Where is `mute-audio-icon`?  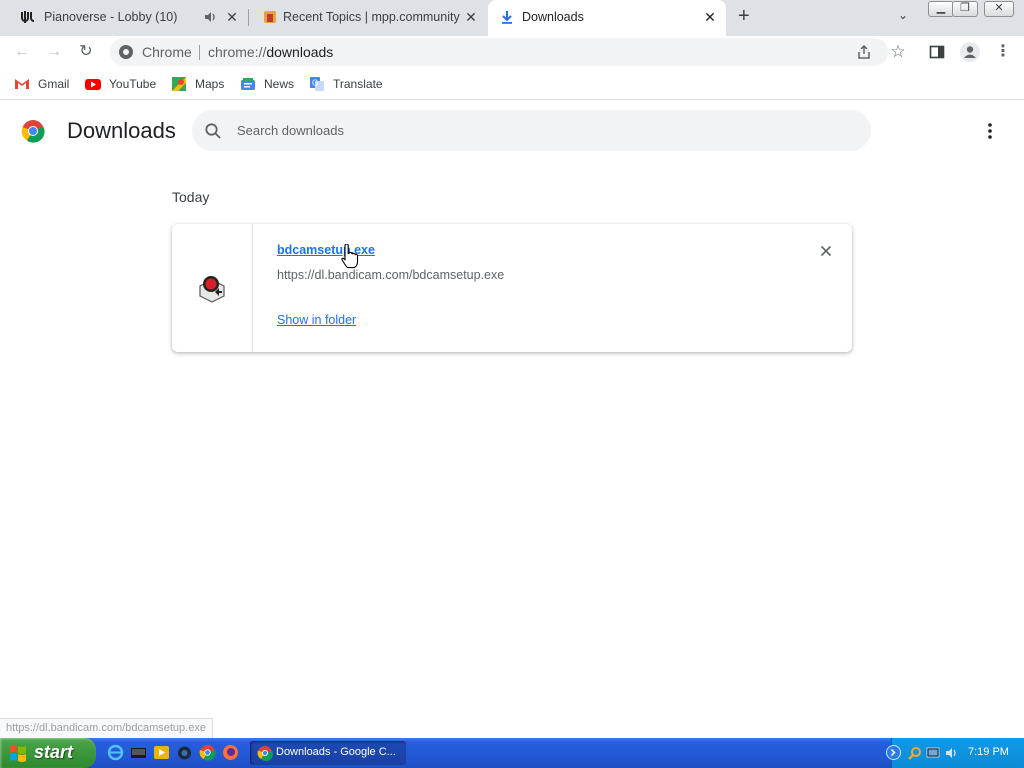
mute-audio-icon is located at coordinates (210, 17).